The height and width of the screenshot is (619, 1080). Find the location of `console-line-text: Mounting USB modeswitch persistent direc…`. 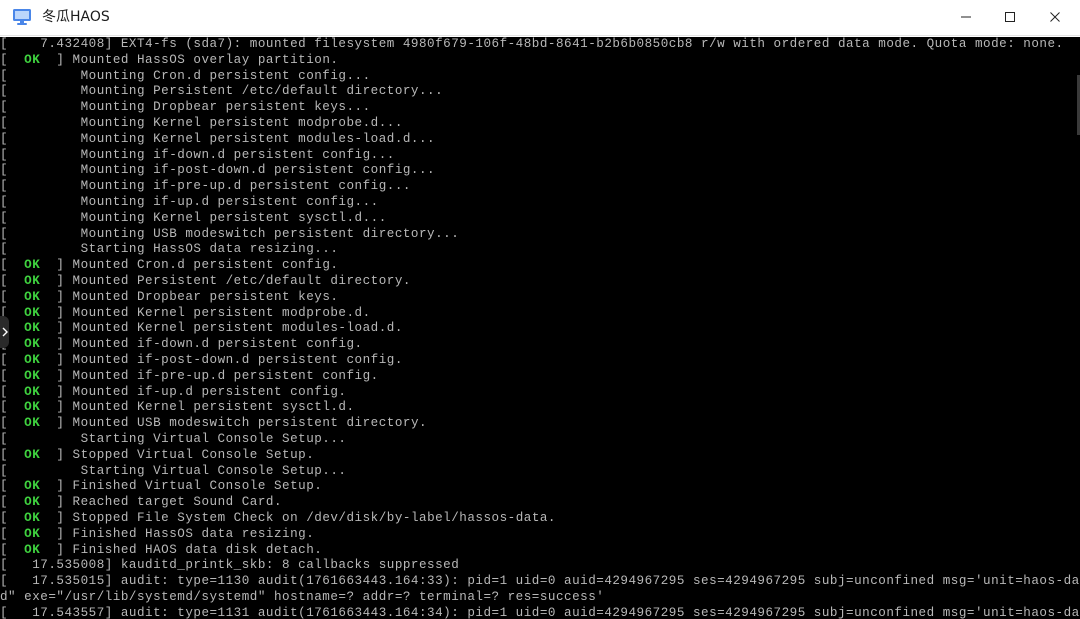

console-line-text: Mounting USB modeswitch persistent direc… is located at coordinates (234, 233).